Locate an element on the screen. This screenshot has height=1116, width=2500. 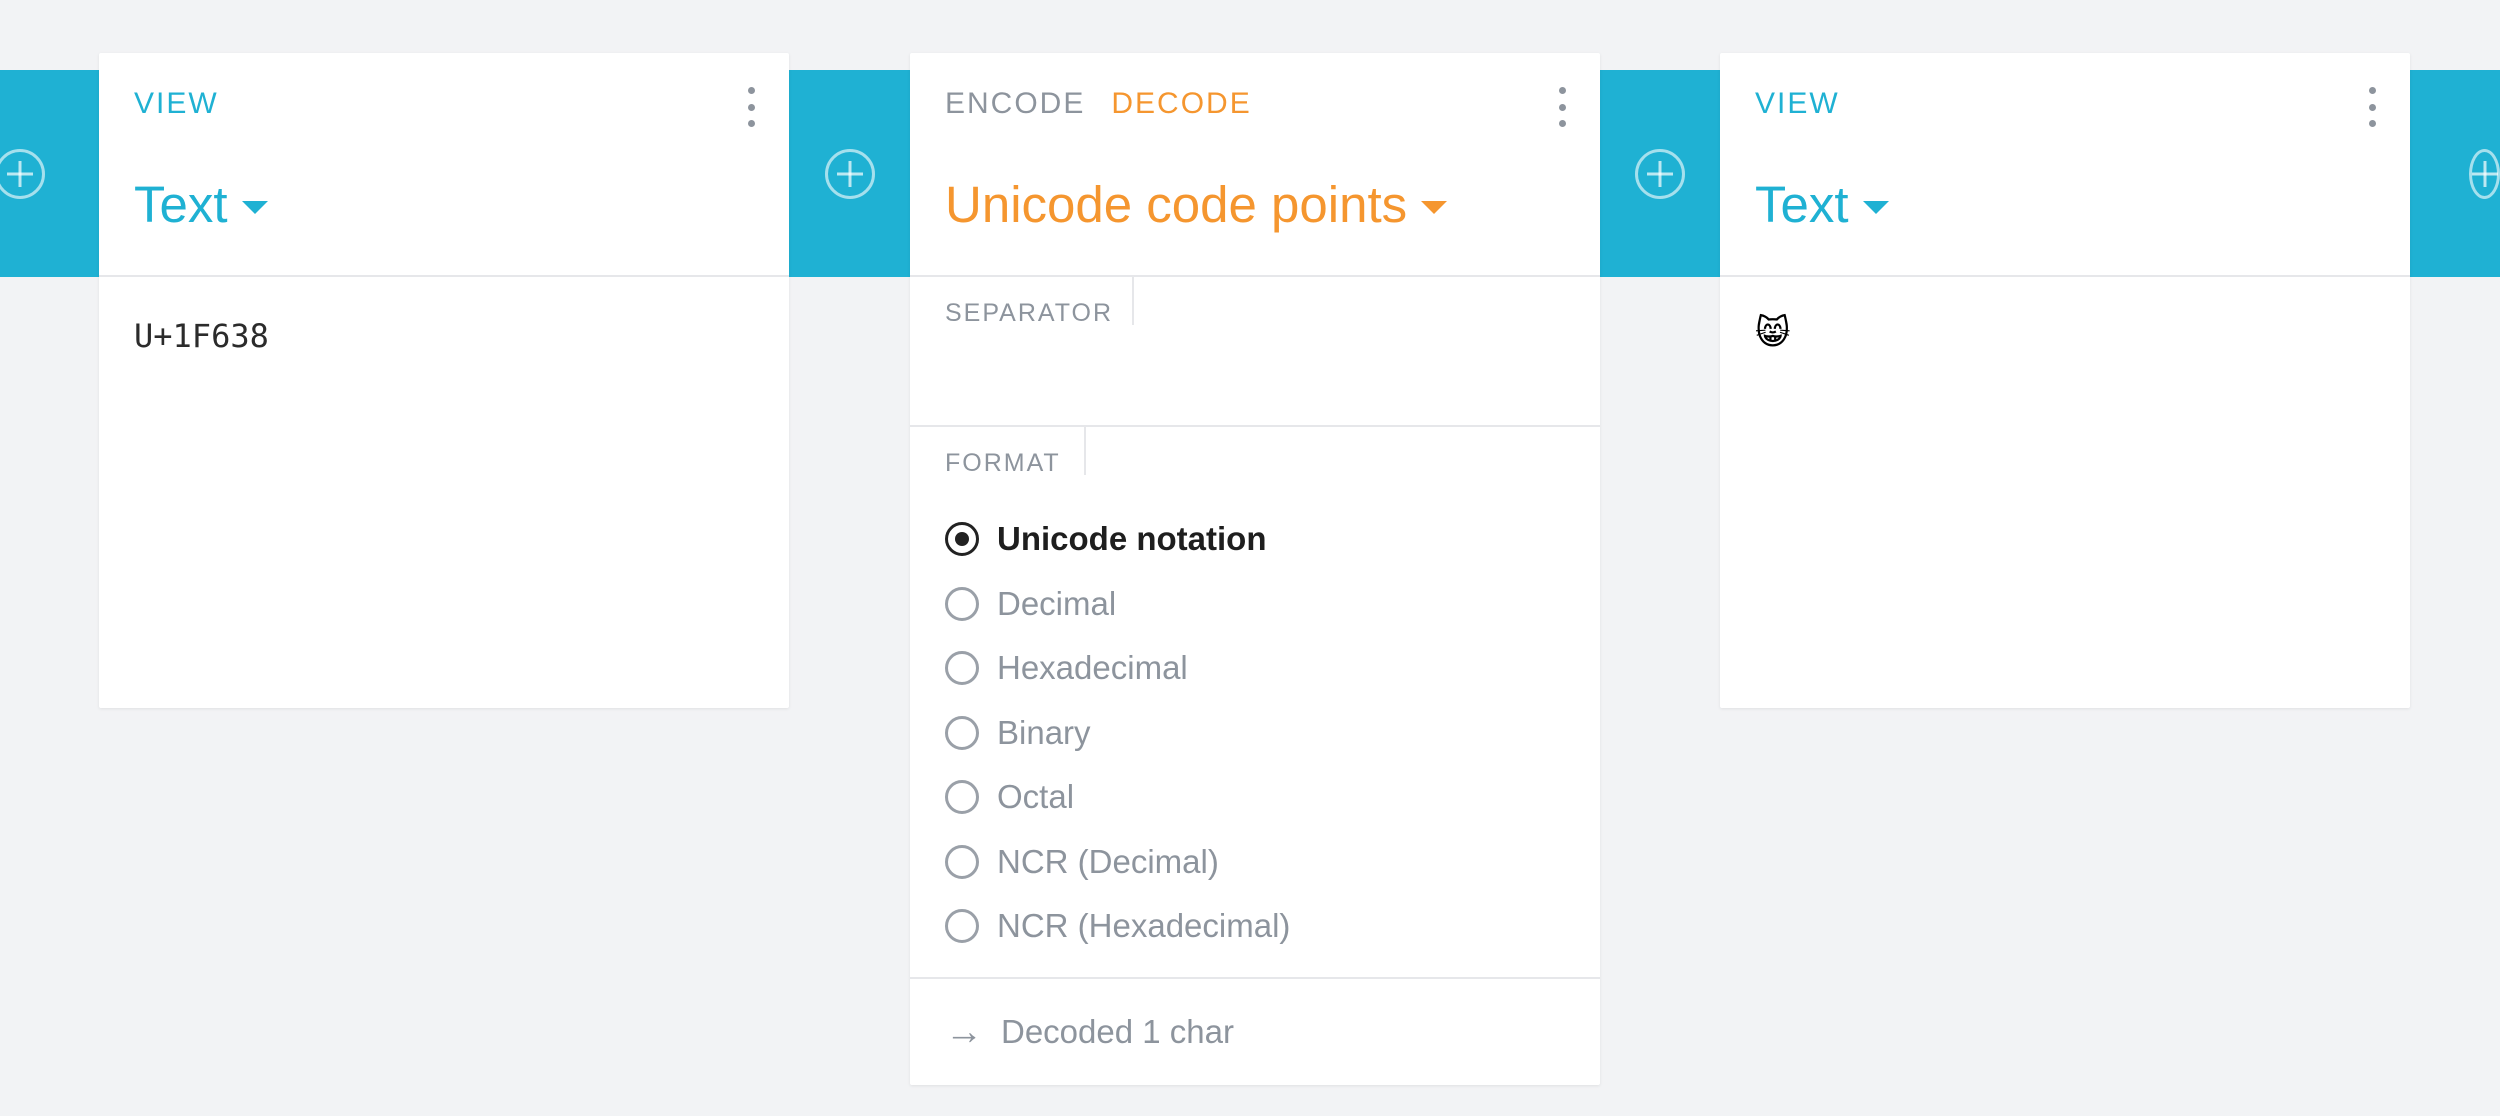
radio-ncr-hexadecimal: NCR (Hexadecimal) is located at coordinates (1117, 926).